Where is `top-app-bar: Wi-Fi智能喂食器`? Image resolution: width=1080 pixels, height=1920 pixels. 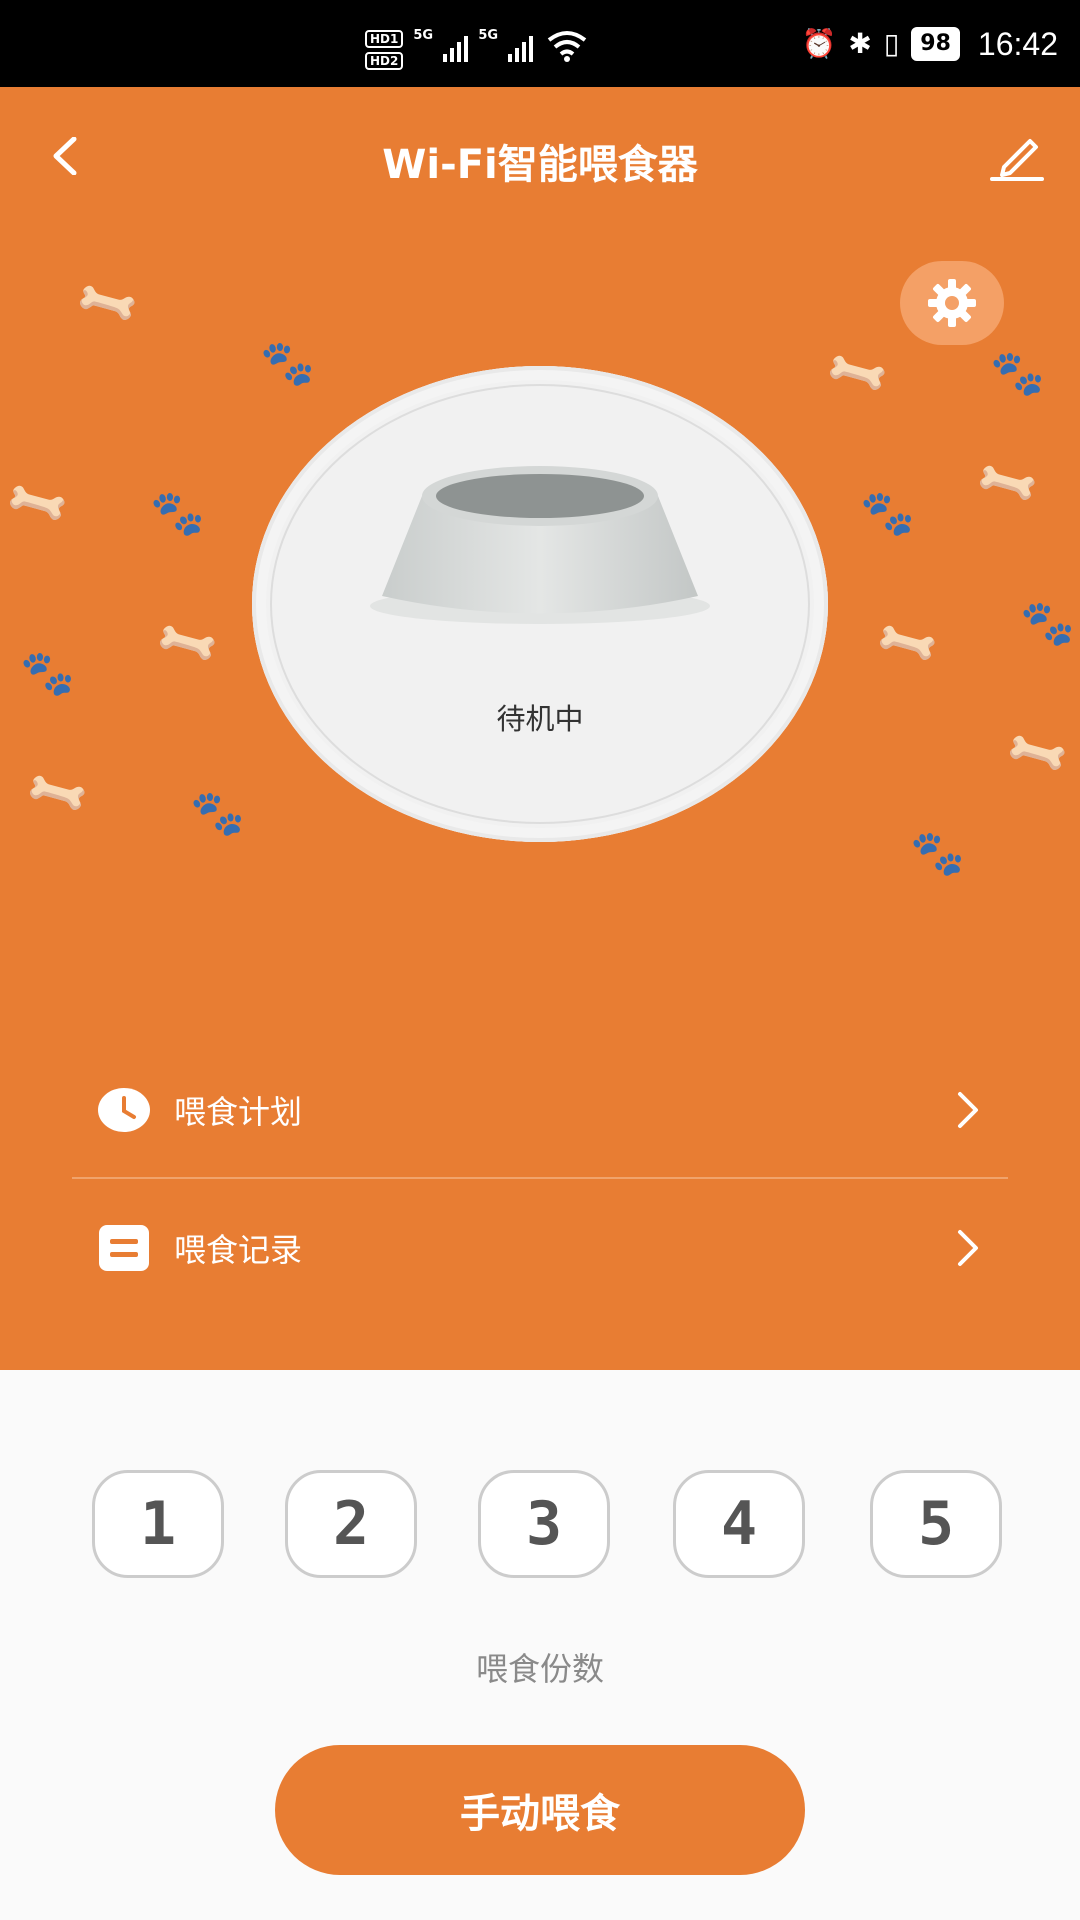
top-app-bar: Wi-Fi智能喂食器 is located at coordinates (540, 157).